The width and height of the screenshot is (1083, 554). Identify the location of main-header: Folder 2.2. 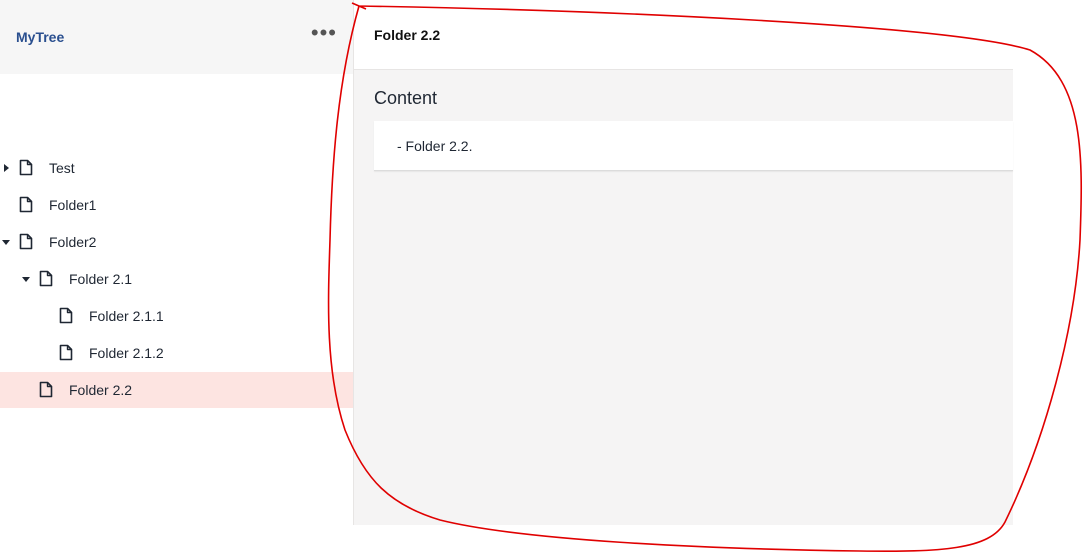
(683, 35).